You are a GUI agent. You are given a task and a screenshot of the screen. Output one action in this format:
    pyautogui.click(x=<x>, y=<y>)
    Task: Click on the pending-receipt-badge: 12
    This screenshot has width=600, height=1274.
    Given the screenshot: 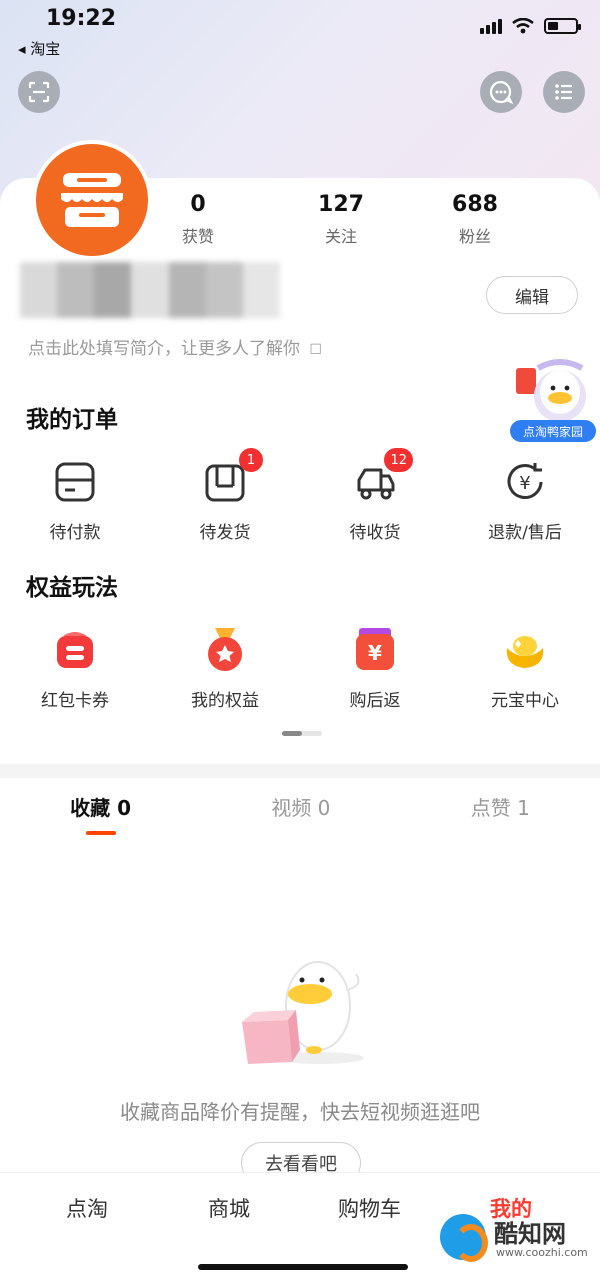 What is the action you would take?
    pyautogui.click(x=398, y=460)
    